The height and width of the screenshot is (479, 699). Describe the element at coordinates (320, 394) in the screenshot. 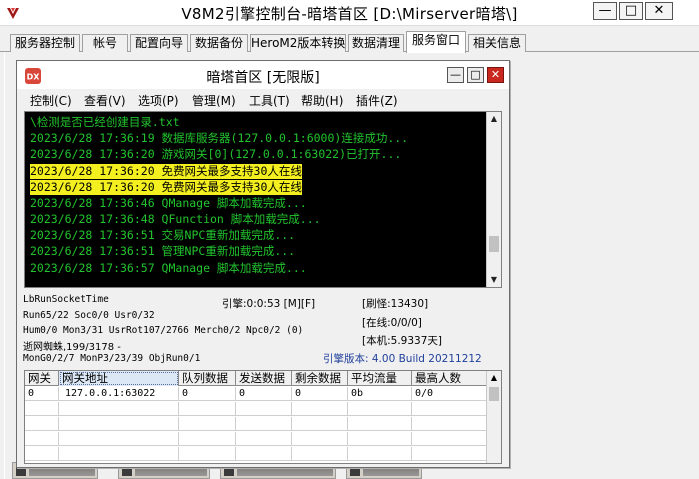

I see `cell-remaining-data: 0` at that location.